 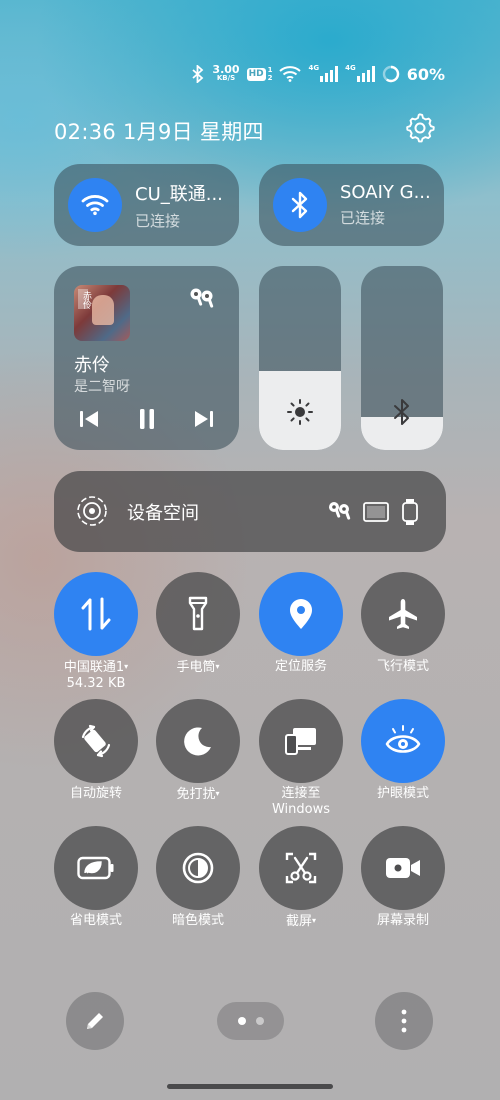 I want to click on connect-windows-label: 连接至, so click(x=301, y=793).